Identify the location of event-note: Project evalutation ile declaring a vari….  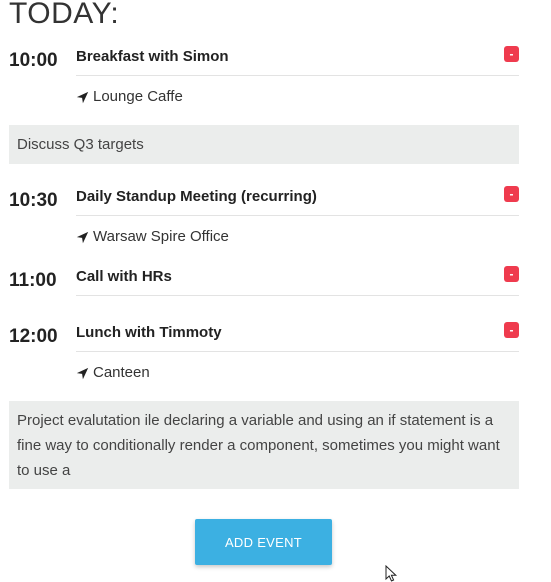
(264, 445).